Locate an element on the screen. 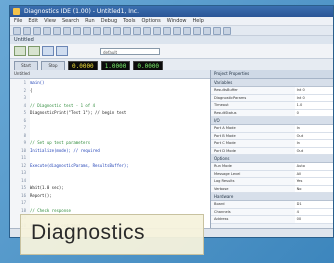 This screenshot has height=263, width=334. document-tab: Untitled is located at coordinates (171, 40).